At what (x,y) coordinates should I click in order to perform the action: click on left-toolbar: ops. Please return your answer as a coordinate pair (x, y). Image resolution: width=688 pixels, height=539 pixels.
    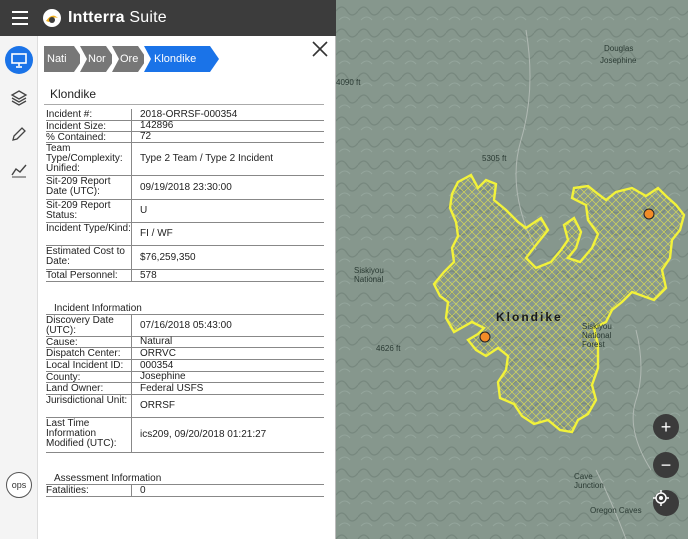
    Looking at the image, I should click on (19, 287).